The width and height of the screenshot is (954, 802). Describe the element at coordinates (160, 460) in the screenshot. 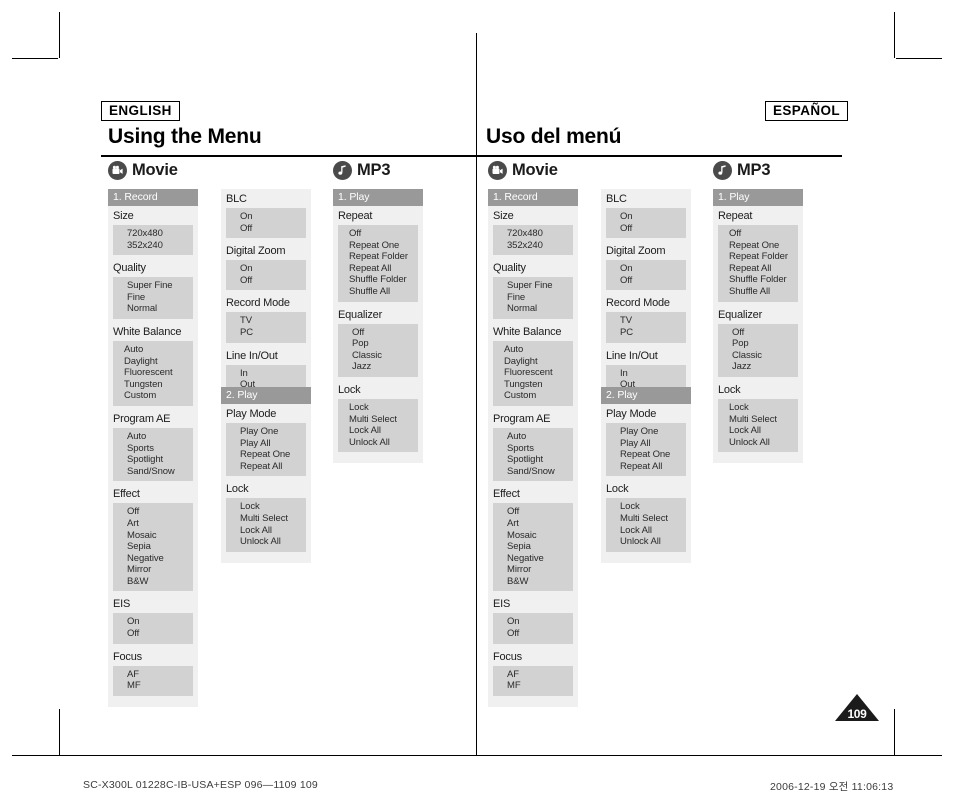

I see `menu-option: Spotlight` at that location.